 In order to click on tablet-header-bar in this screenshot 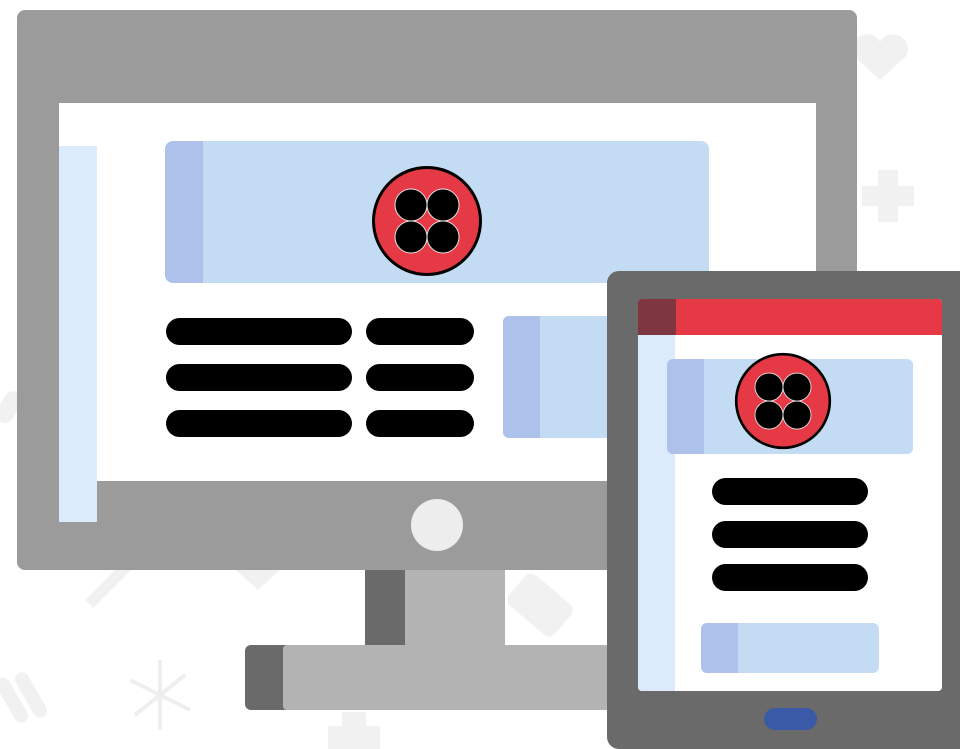, I will do `click(790, 317)`.